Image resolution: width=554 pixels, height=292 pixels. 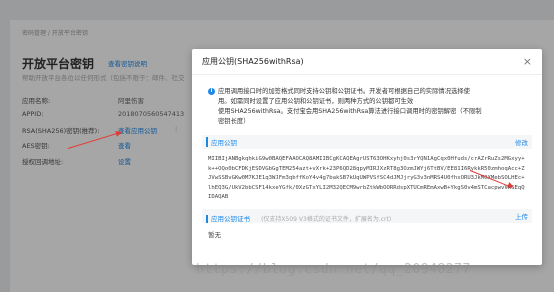 What do you see at coordinates (228, 219) in the screenshot?
I see `cert-section-label: 应用公钥证书` at bounding box center [228, 219].